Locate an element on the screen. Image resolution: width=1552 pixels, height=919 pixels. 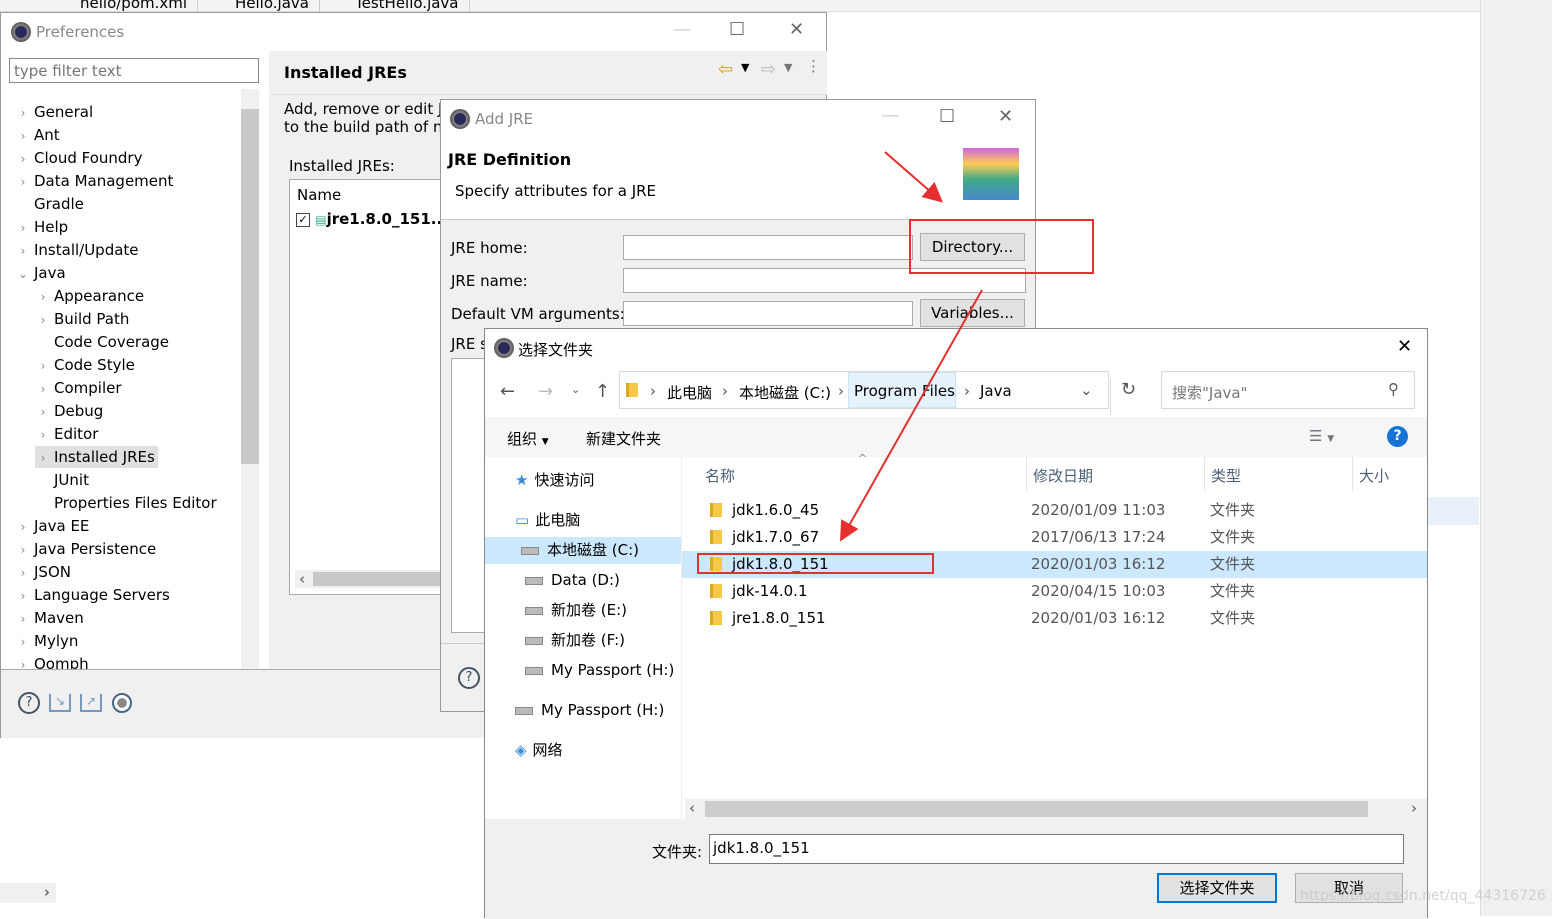
watermark: https://blog.csdn.net/qq_44316726 is located at coordinates (1423, 896).